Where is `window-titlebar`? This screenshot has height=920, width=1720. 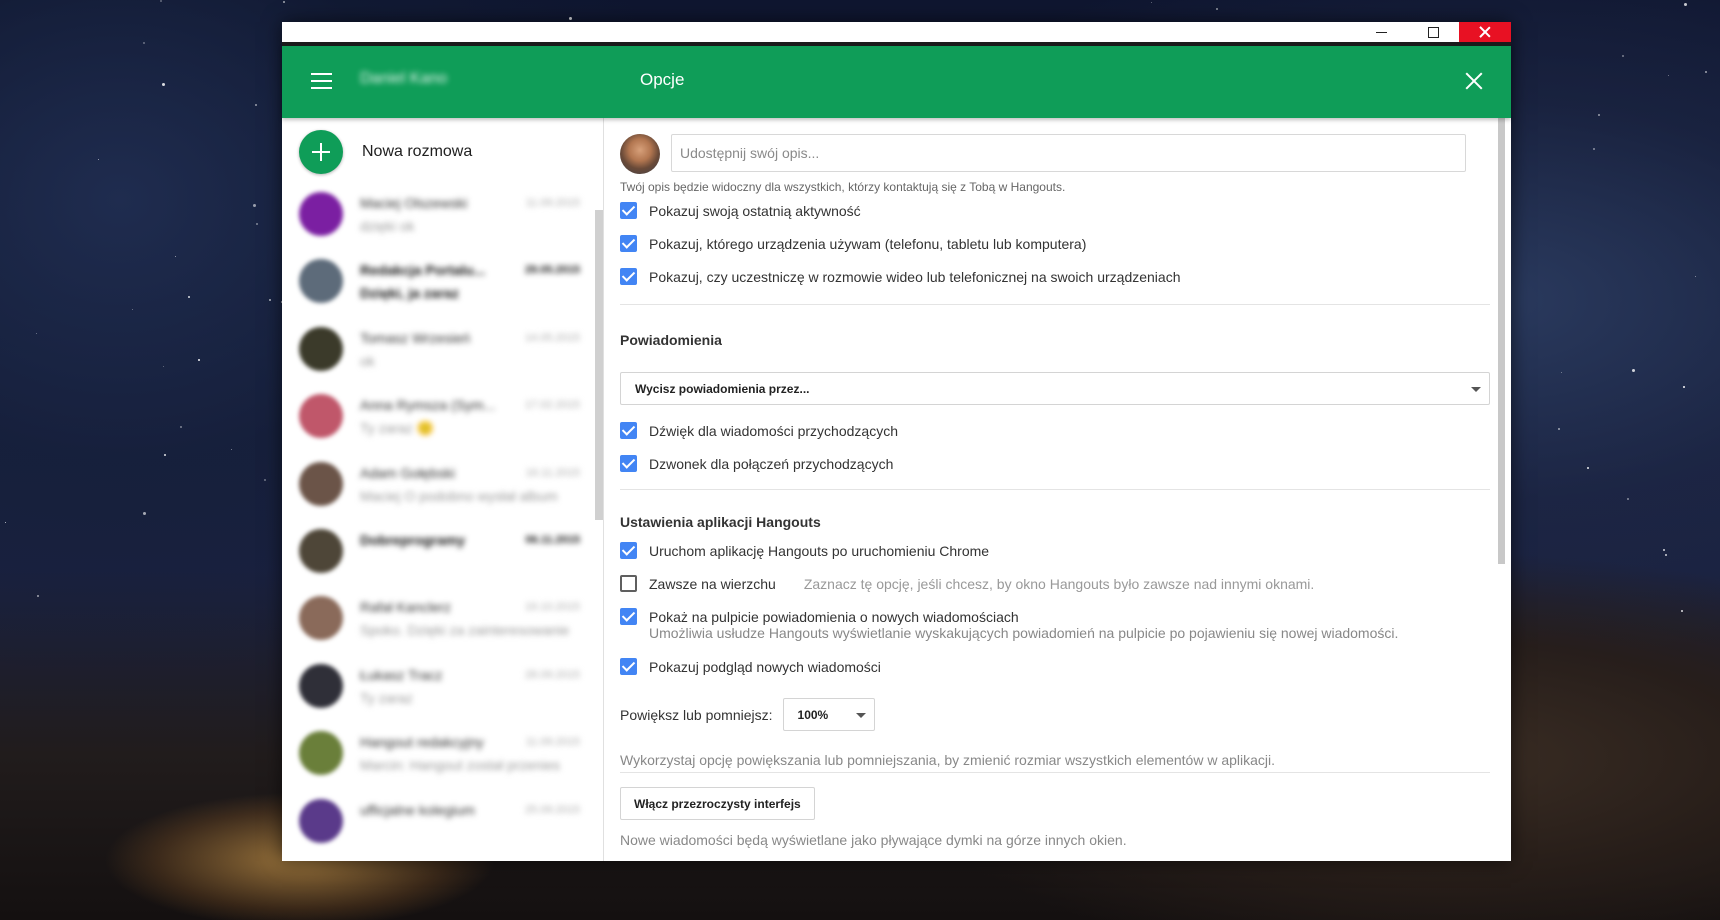 window-titlebar is located at coordinates (896, 32).